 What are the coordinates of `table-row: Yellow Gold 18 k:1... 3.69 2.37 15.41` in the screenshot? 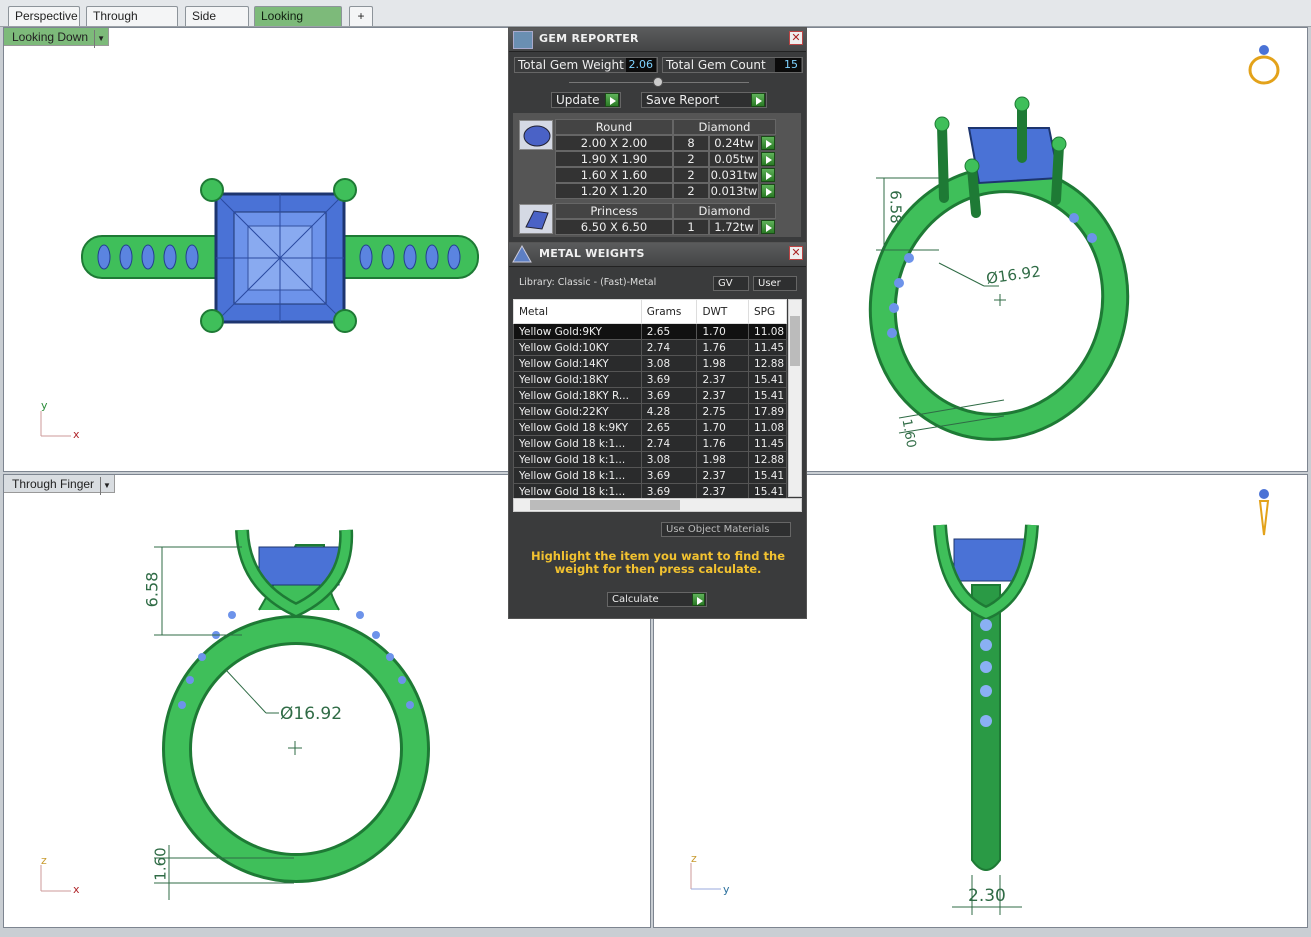 It's located at (650, 475).